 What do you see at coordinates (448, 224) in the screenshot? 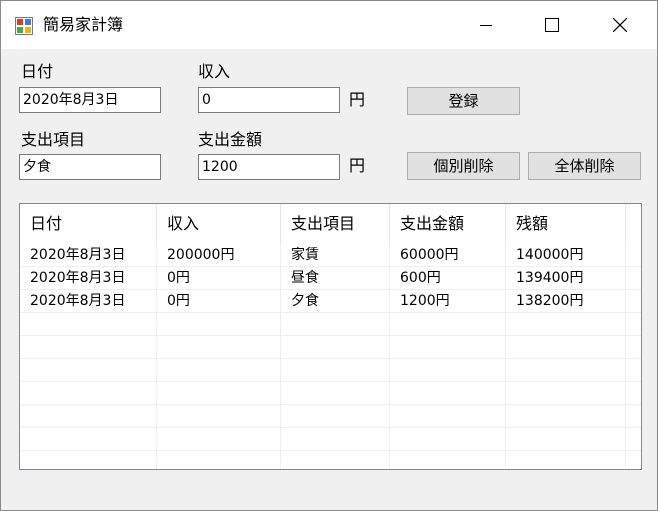
I see `column-header-expense-amount: 支出金額` at bounding box center [448, 224].